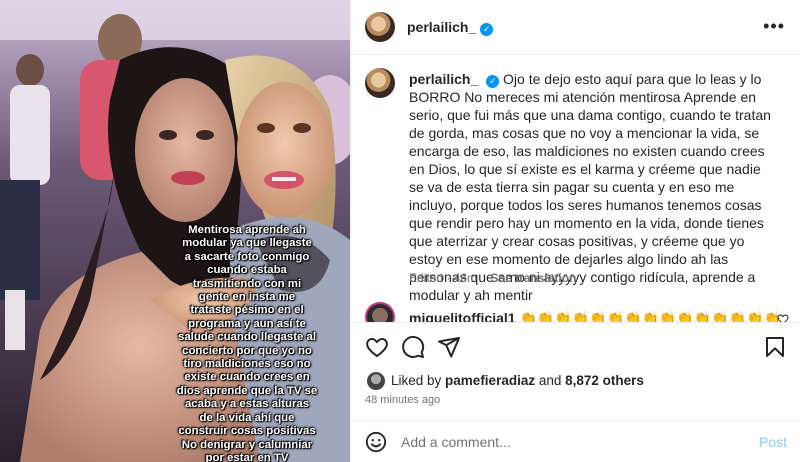 This screenshot has height=462, width=800. I want to click on caption-username: perlailich_, so click(443, 79).